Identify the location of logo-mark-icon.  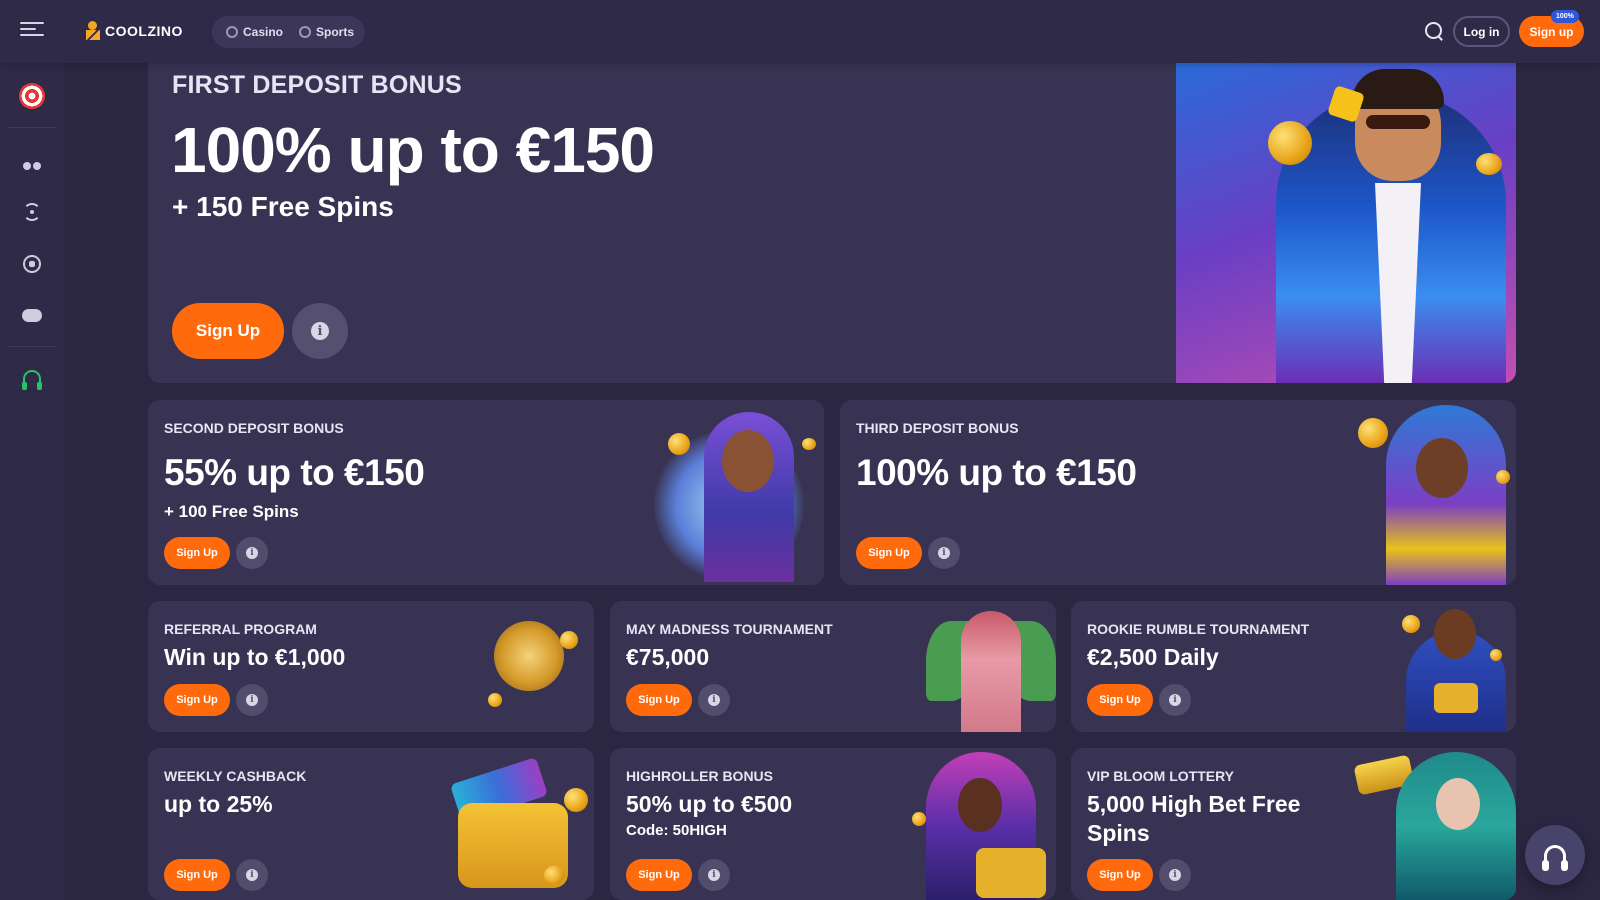
(94, 31).